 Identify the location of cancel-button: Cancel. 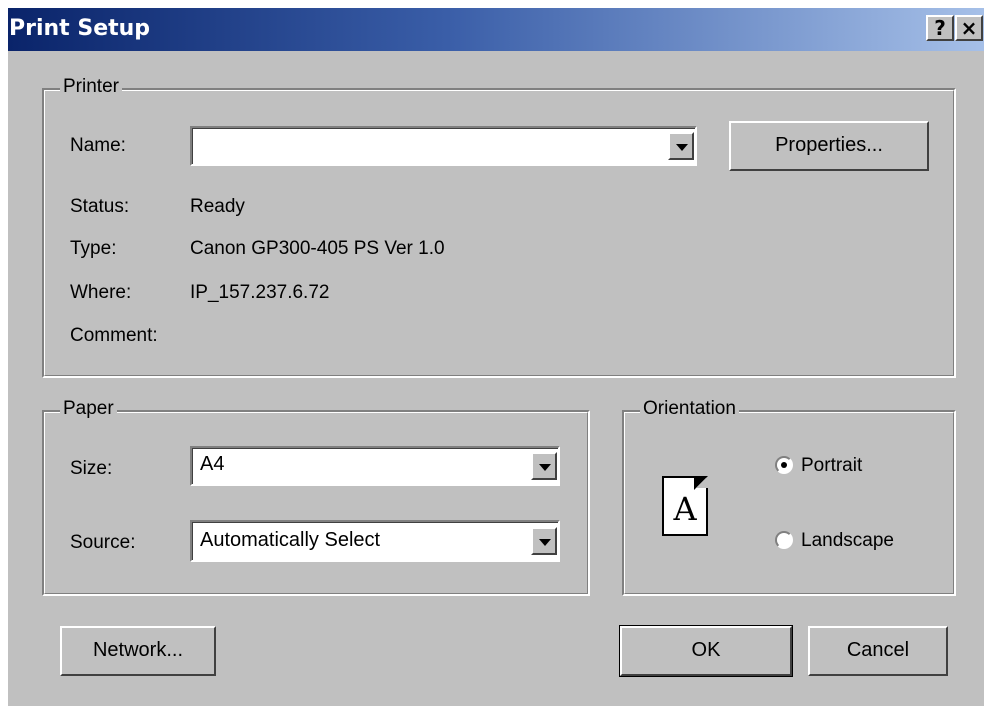
(878, 651).